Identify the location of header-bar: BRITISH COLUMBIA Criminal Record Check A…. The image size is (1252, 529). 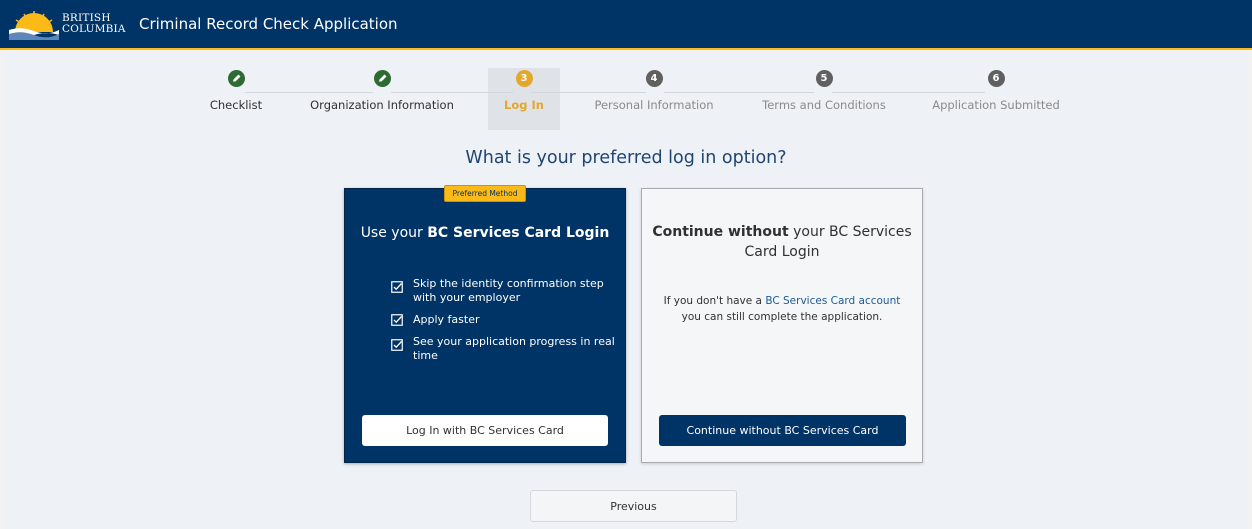
(626, 25).